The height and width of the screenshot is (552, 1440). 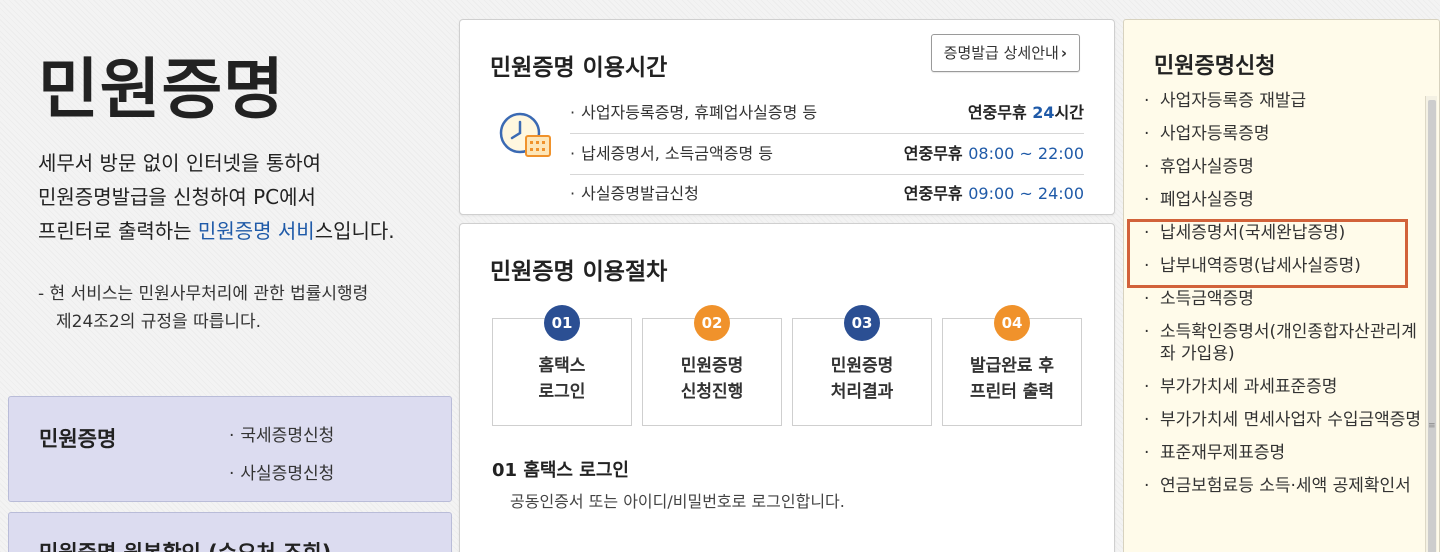 I want to click on step-number: 01, so click(x=562, y=323).